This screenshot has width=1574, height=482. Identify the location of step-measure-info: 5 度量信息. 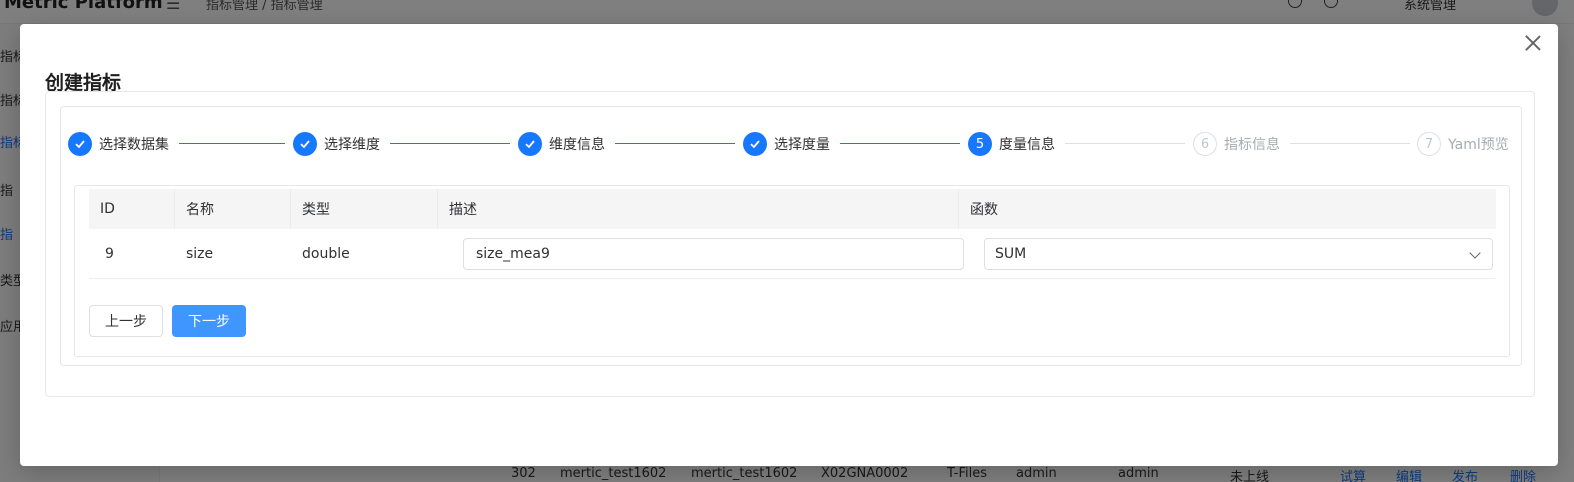
(1011, 144).